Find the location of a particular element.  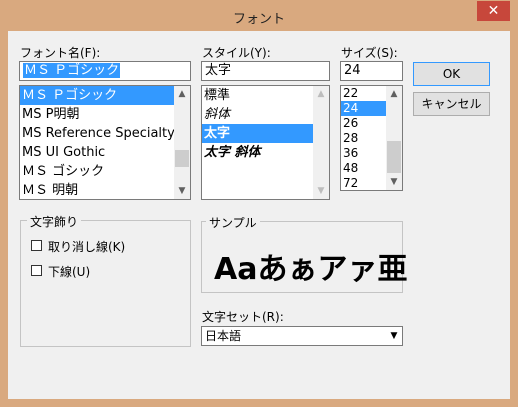

font-size-label: サイズ(S): is located at coordinates (369, 53).